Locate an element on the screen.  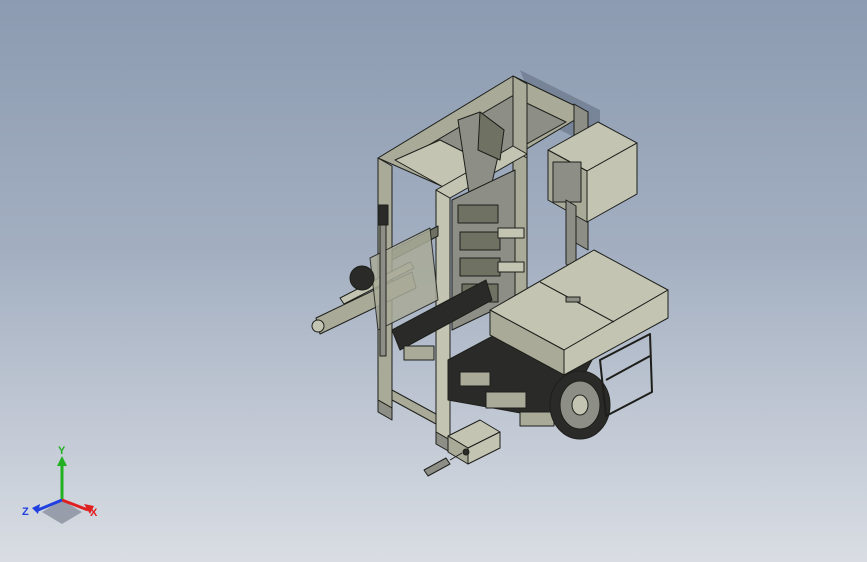
left-pulley is located at coordinates (362, 278).